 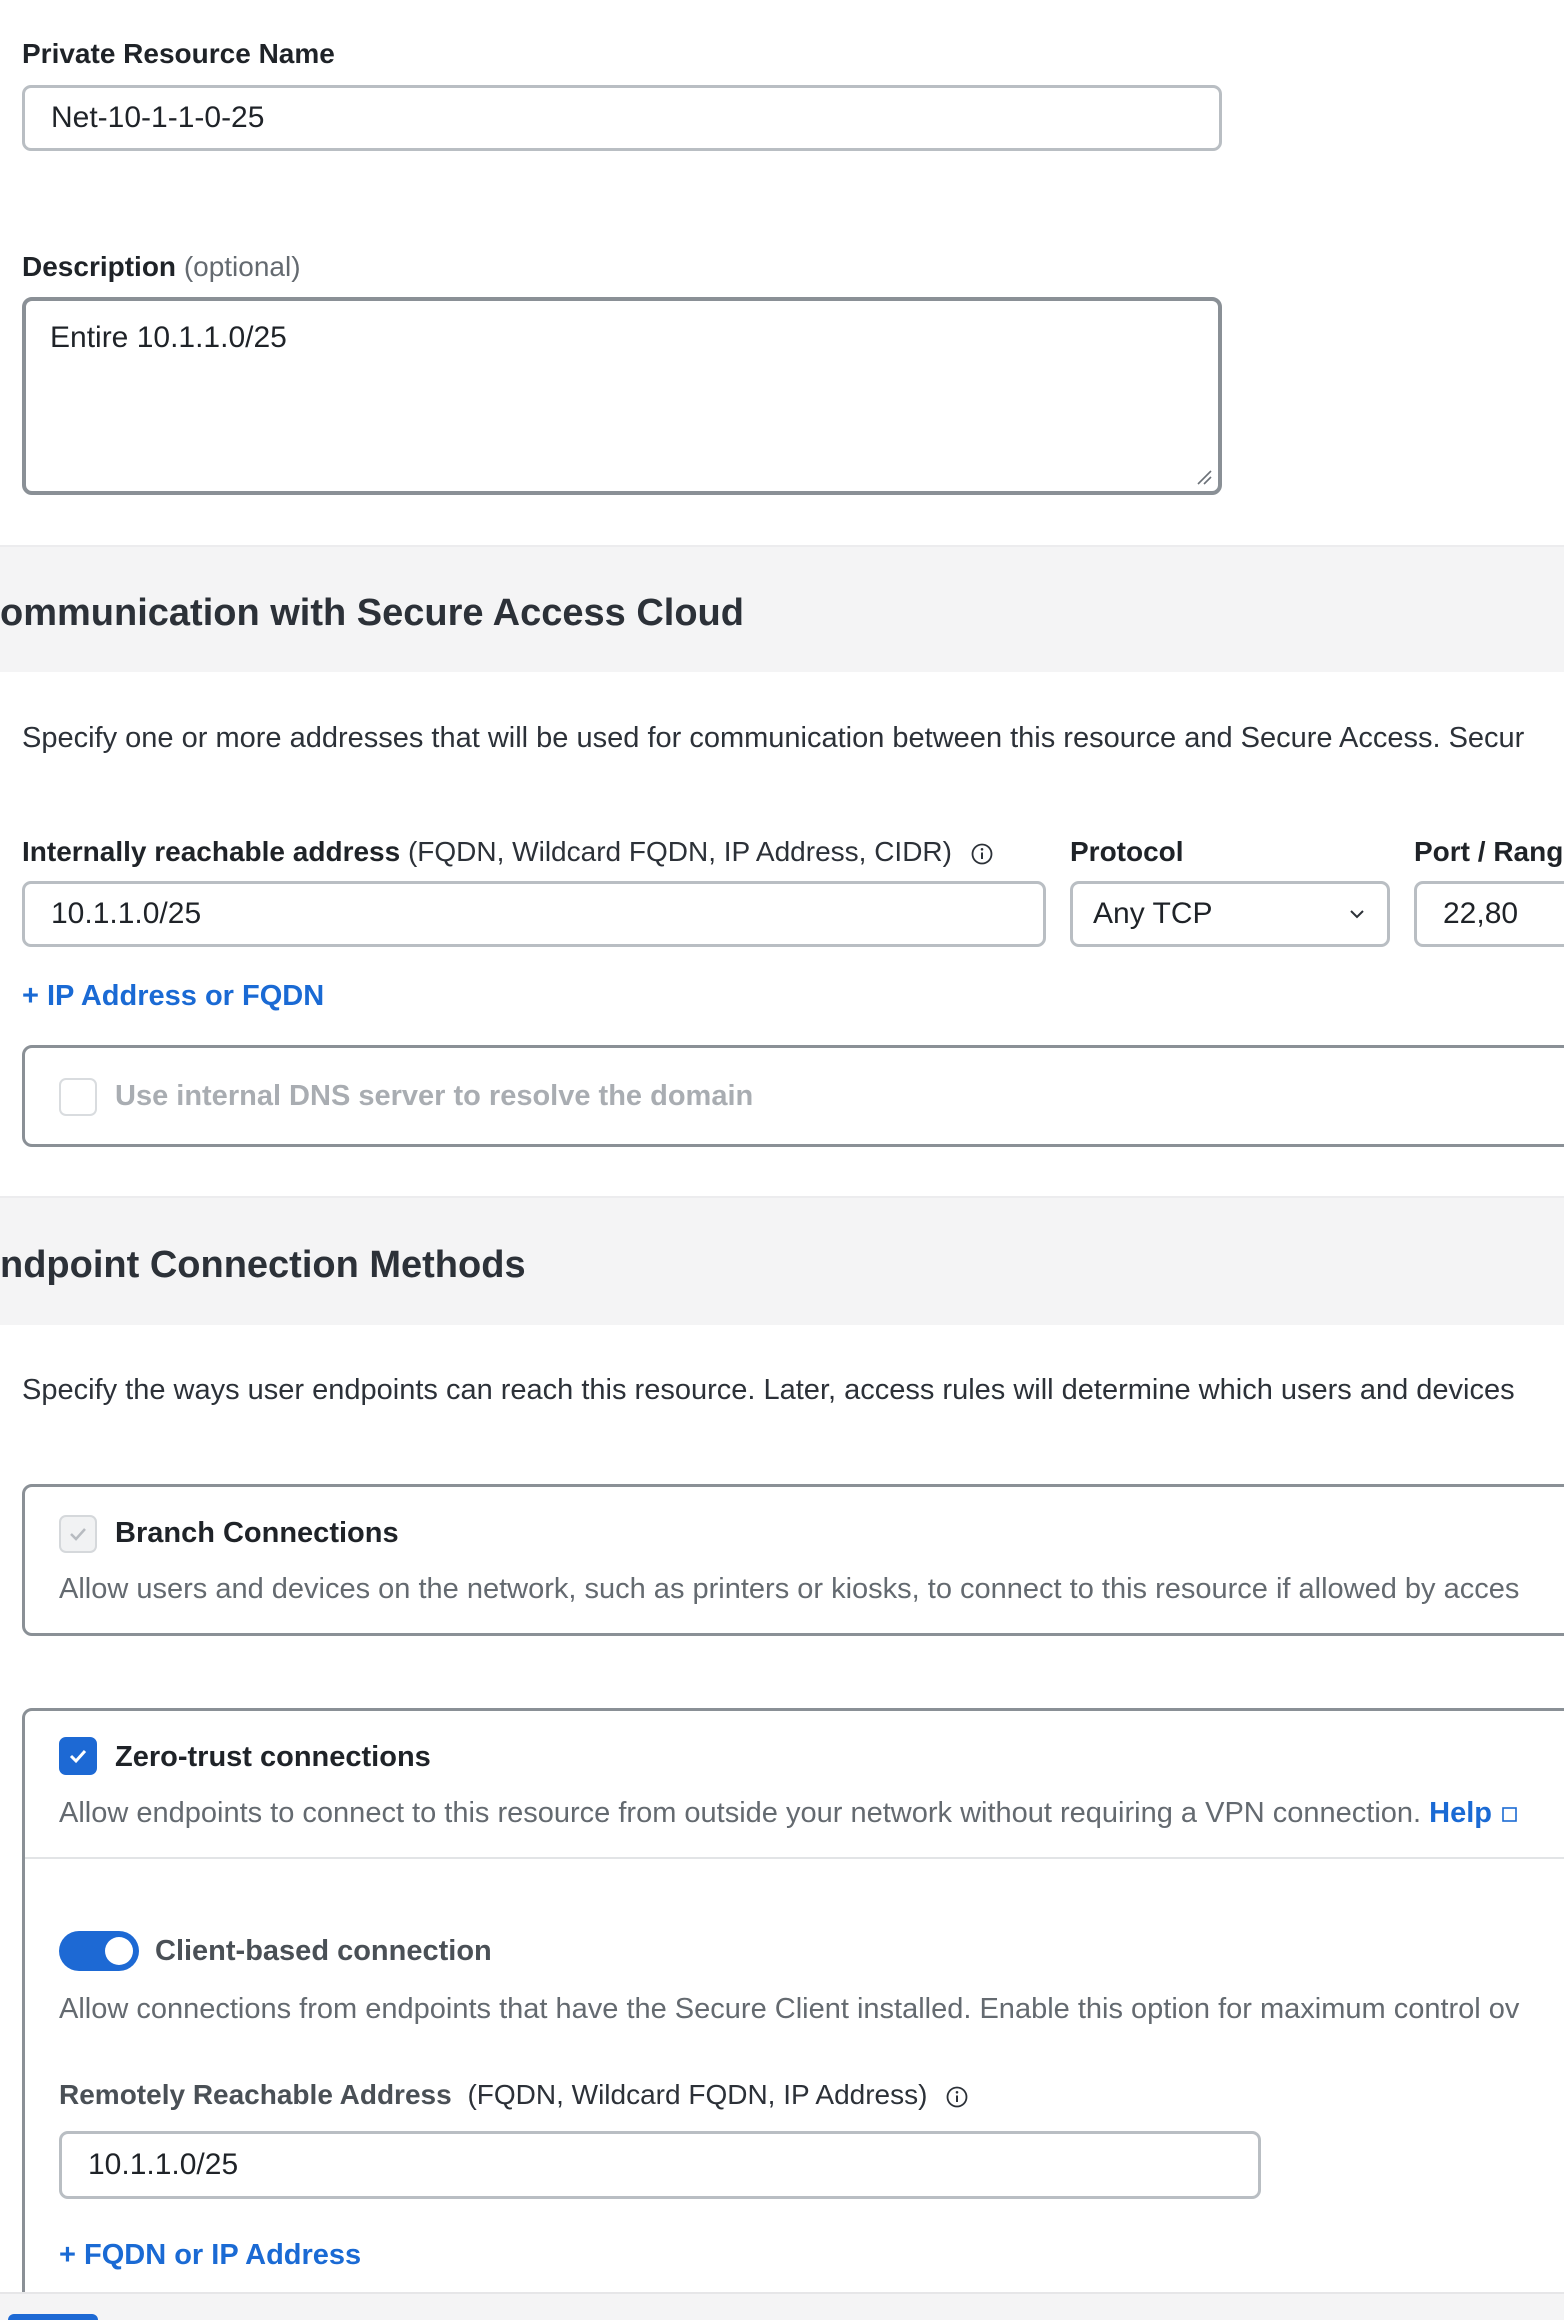 What do you see at coordinates (1127, 851) in the screenshot?
I see `protocol-label: Protocol` at bounding box center [1127, 851].